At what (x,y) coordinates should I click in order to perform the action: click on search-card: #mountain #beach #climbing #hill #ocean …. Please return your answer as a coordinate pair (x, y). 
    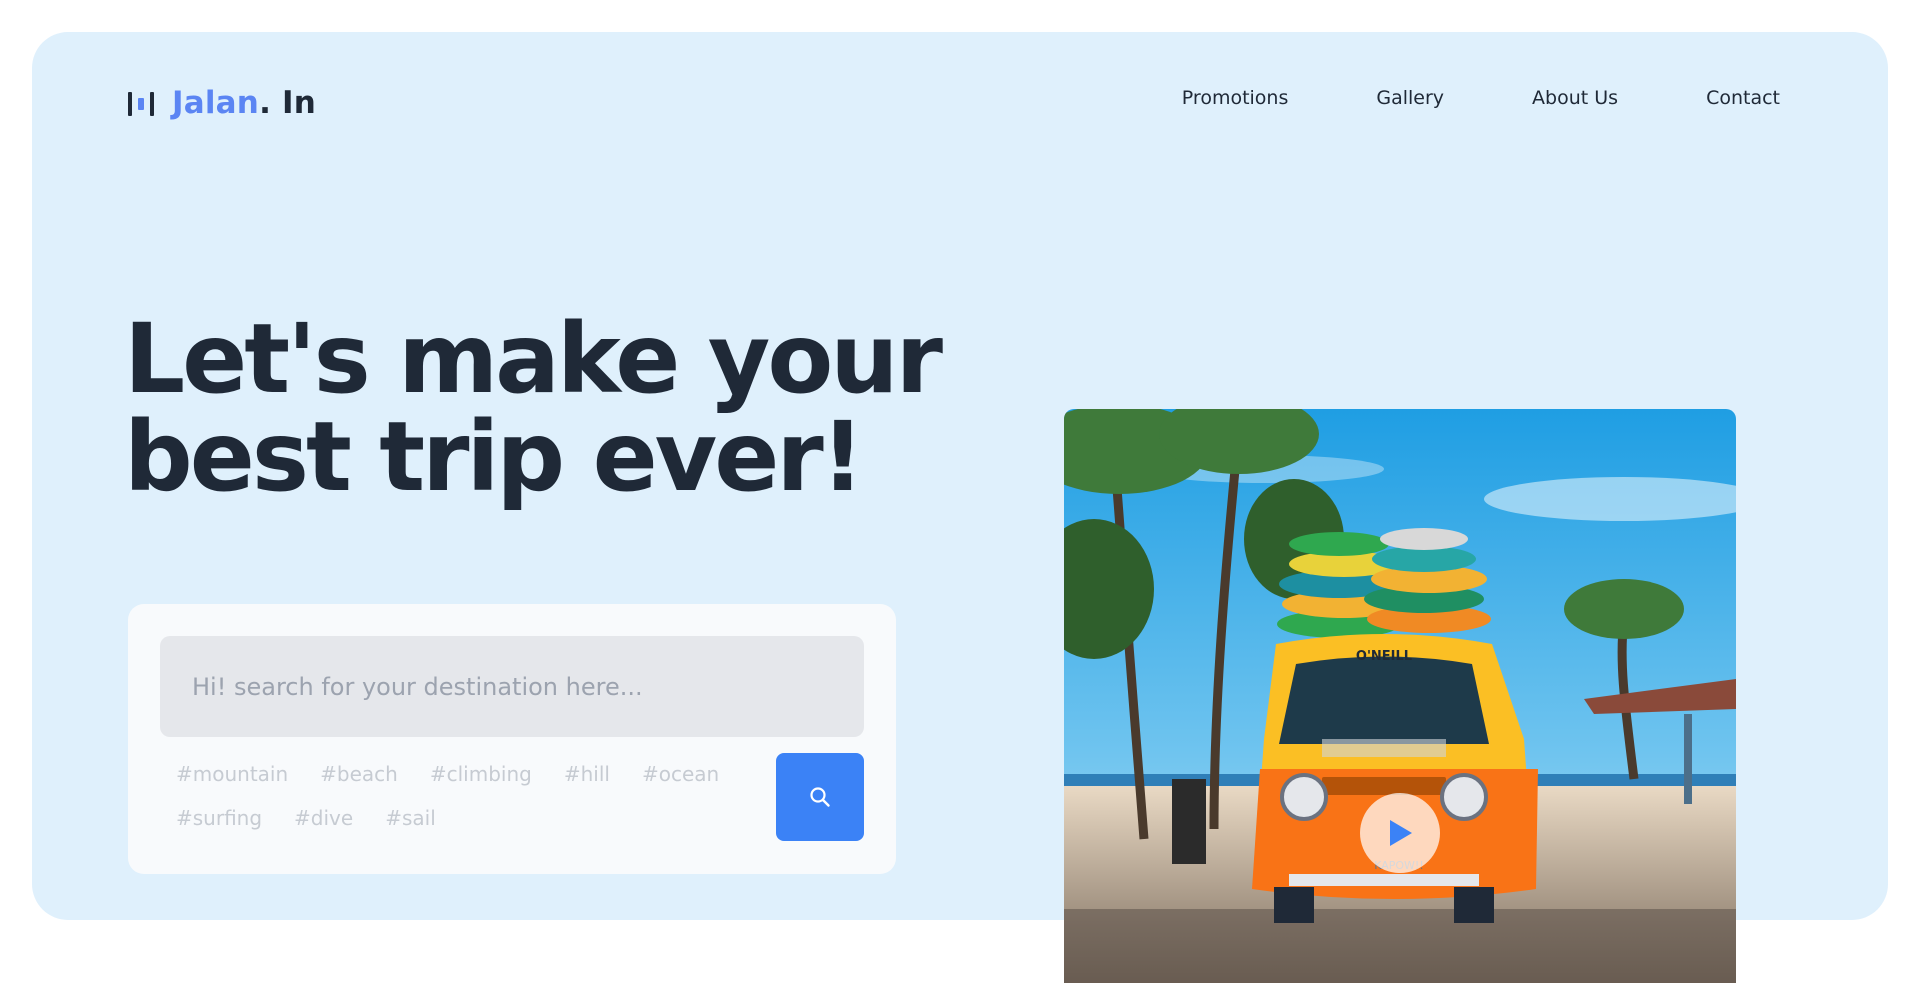
    Looking at the image, I should click on (512, 739).